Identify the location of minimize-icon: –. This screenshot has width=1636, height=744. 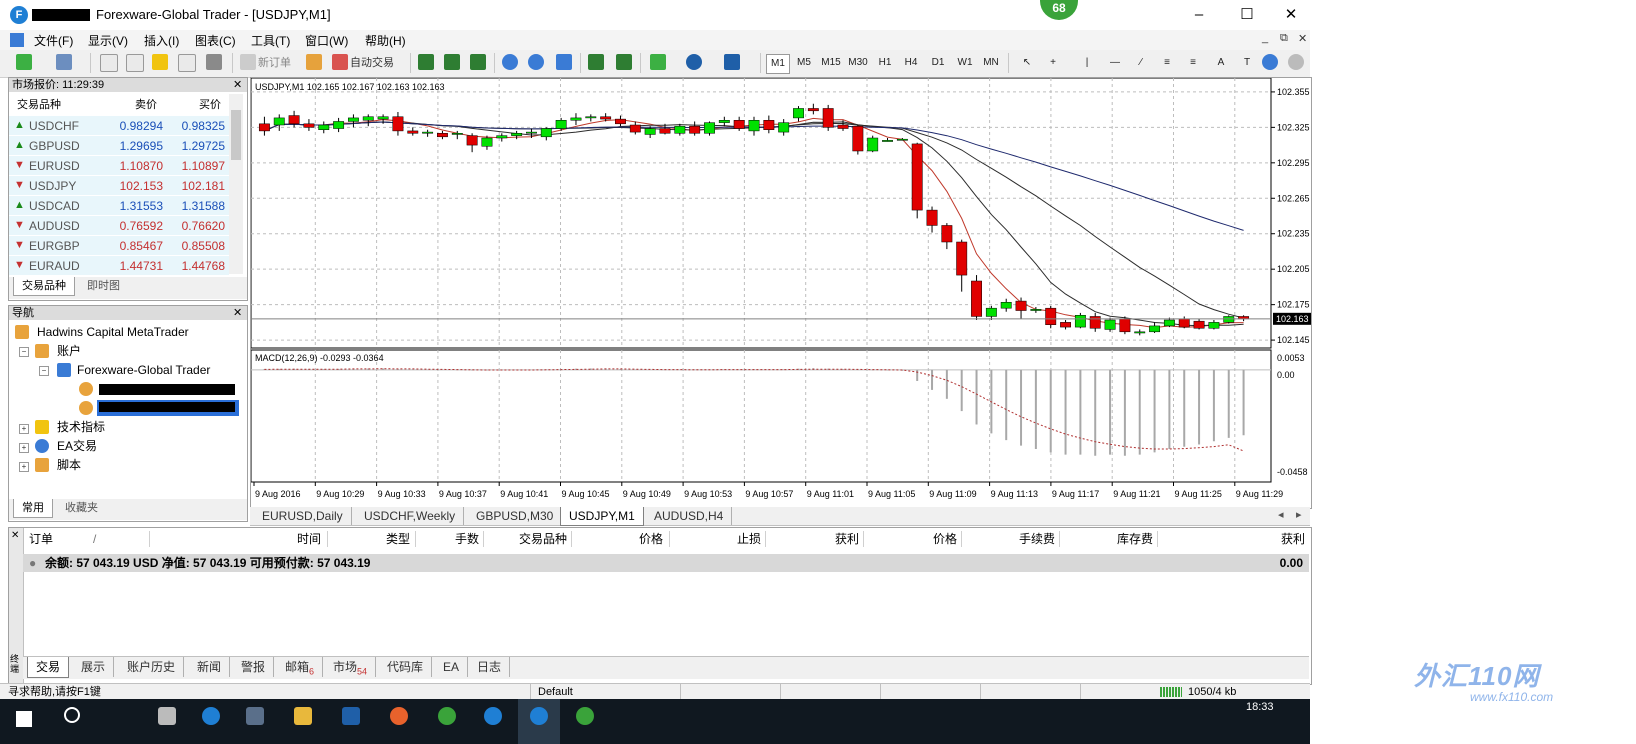
(1199, 15).